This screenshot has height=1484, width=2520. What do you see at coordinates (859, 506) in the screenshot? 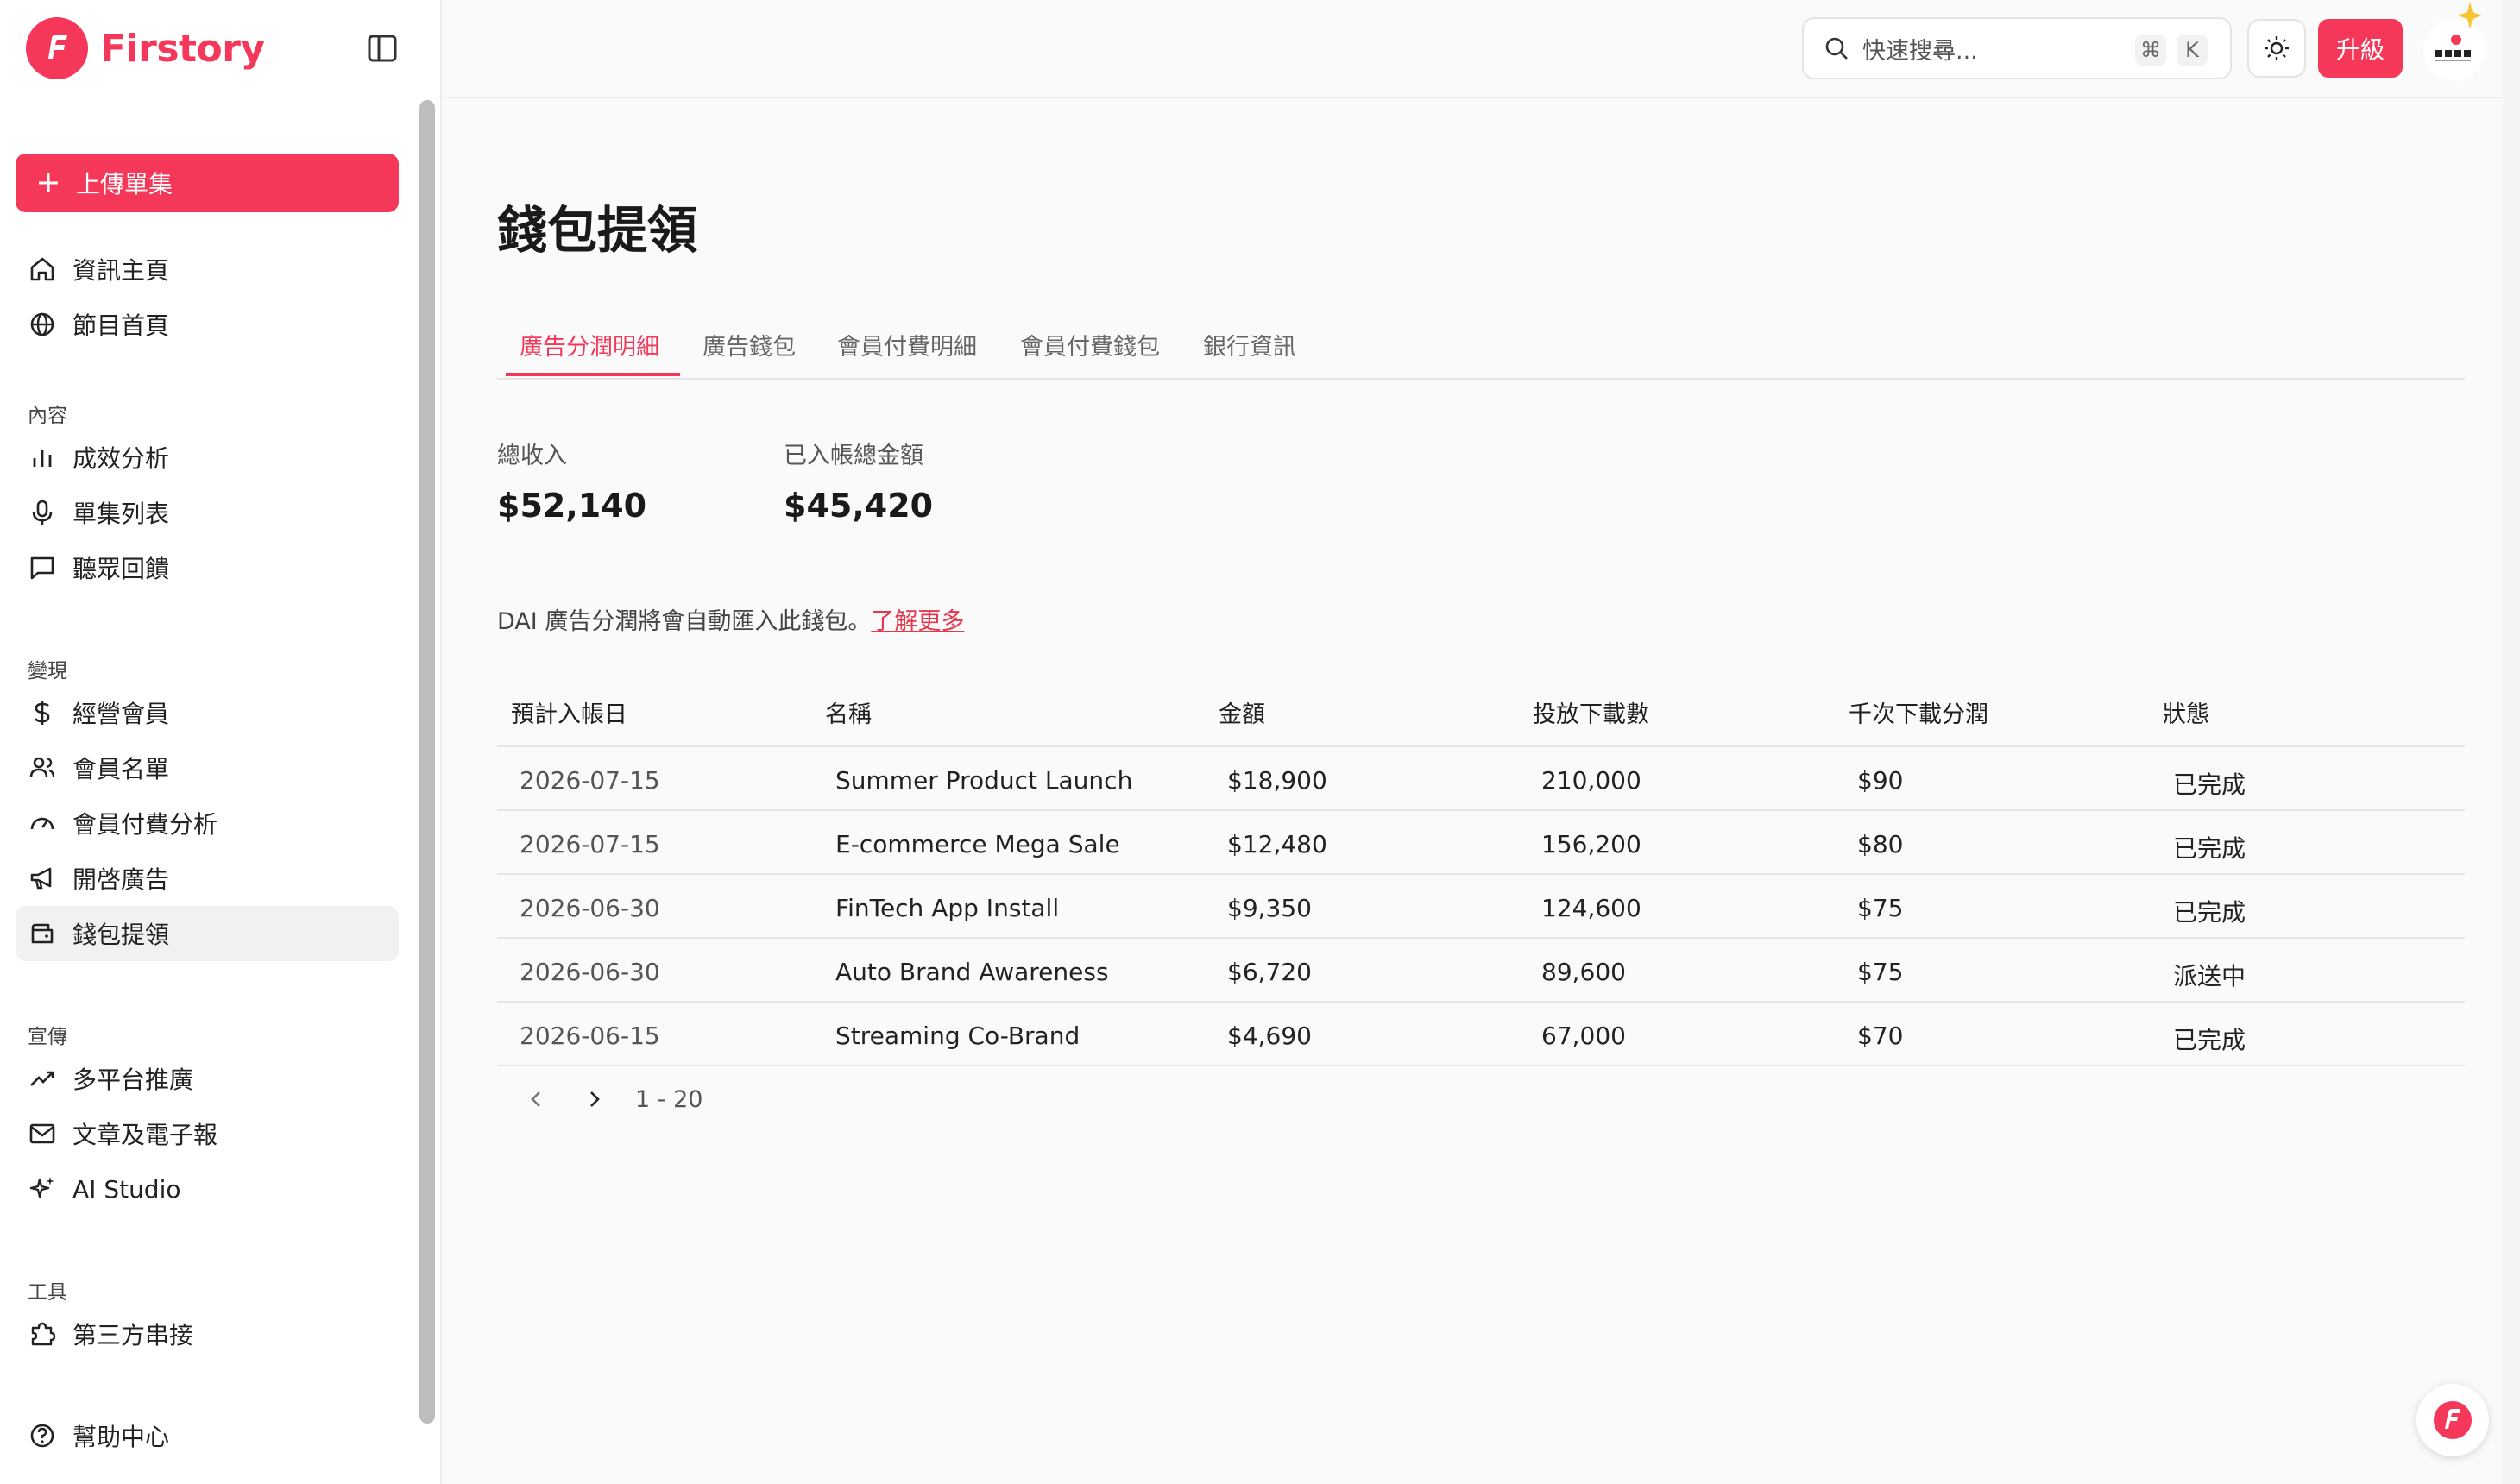
I see `credited-total-value: $45,420` at bounding box center [859, 506].